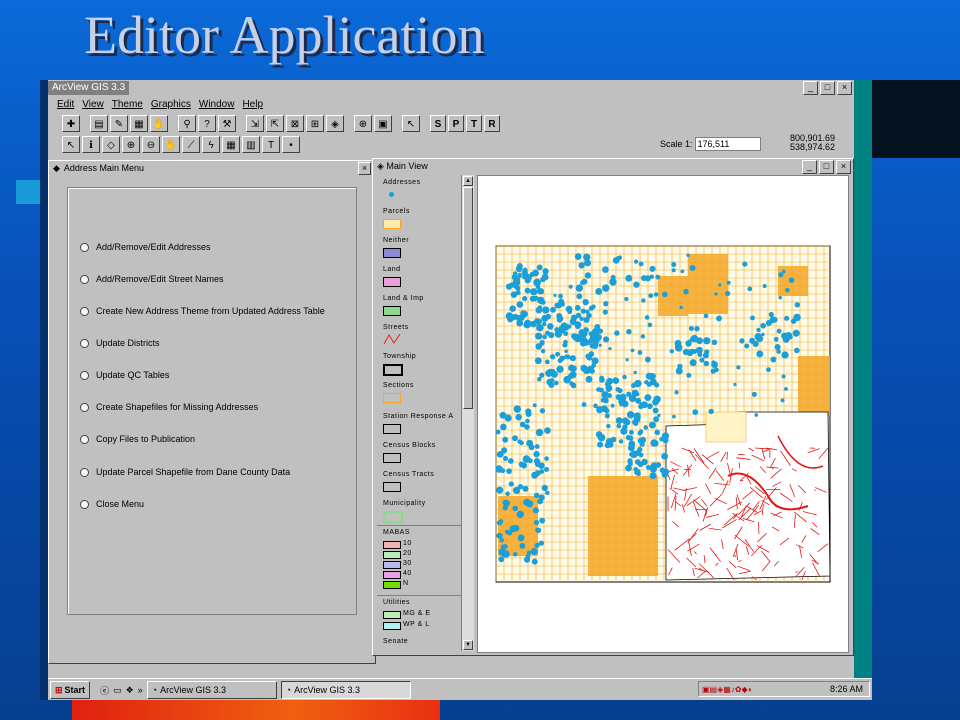  I want to click on text-icon: T, so click(271, 144).